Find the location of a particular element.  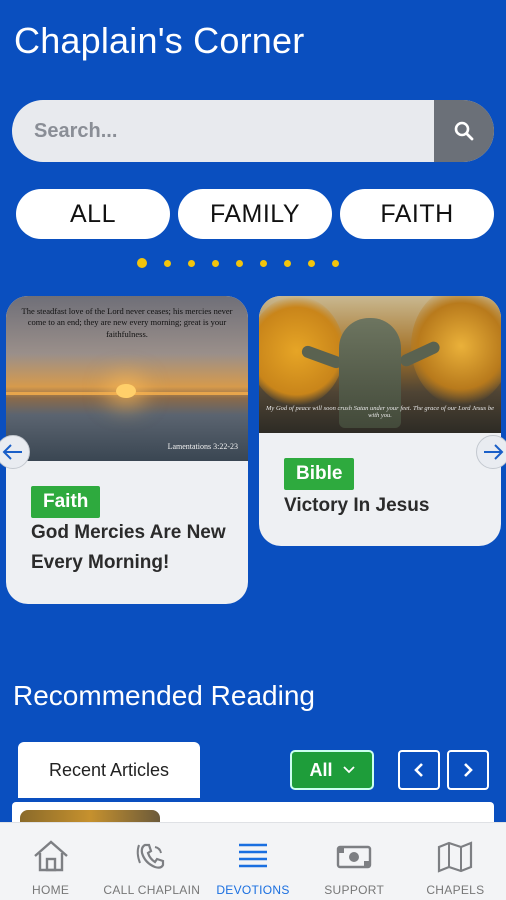

articles-prev-button is located at coordinates (419, 770).